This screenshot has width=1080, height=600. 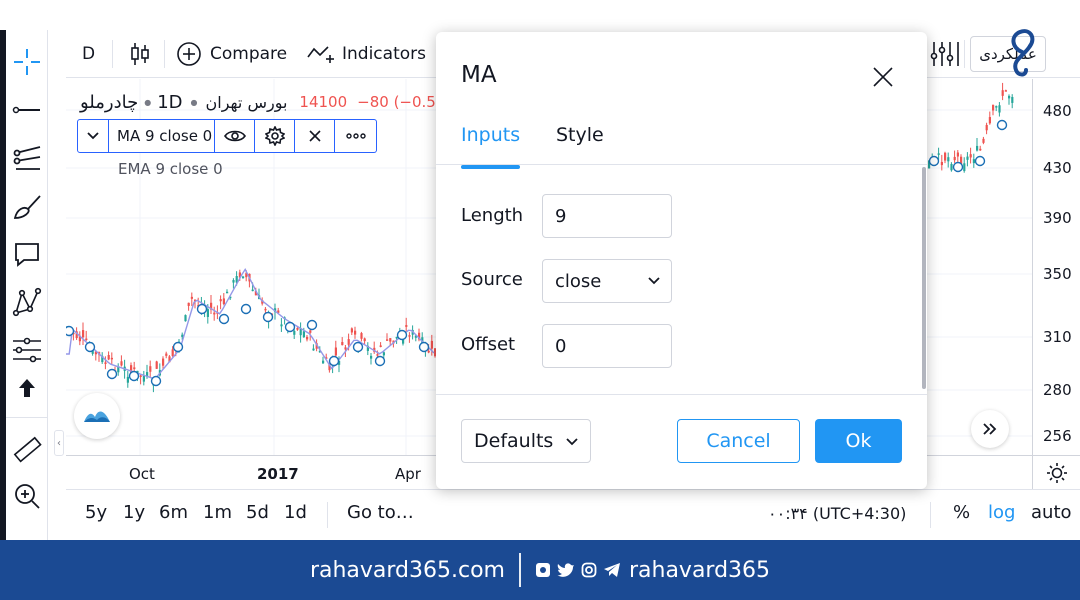 What do you see at coordinates (366, 54) in the screenshot?
I see `indicators-button: Indicators` at bounding box center [366, 54].